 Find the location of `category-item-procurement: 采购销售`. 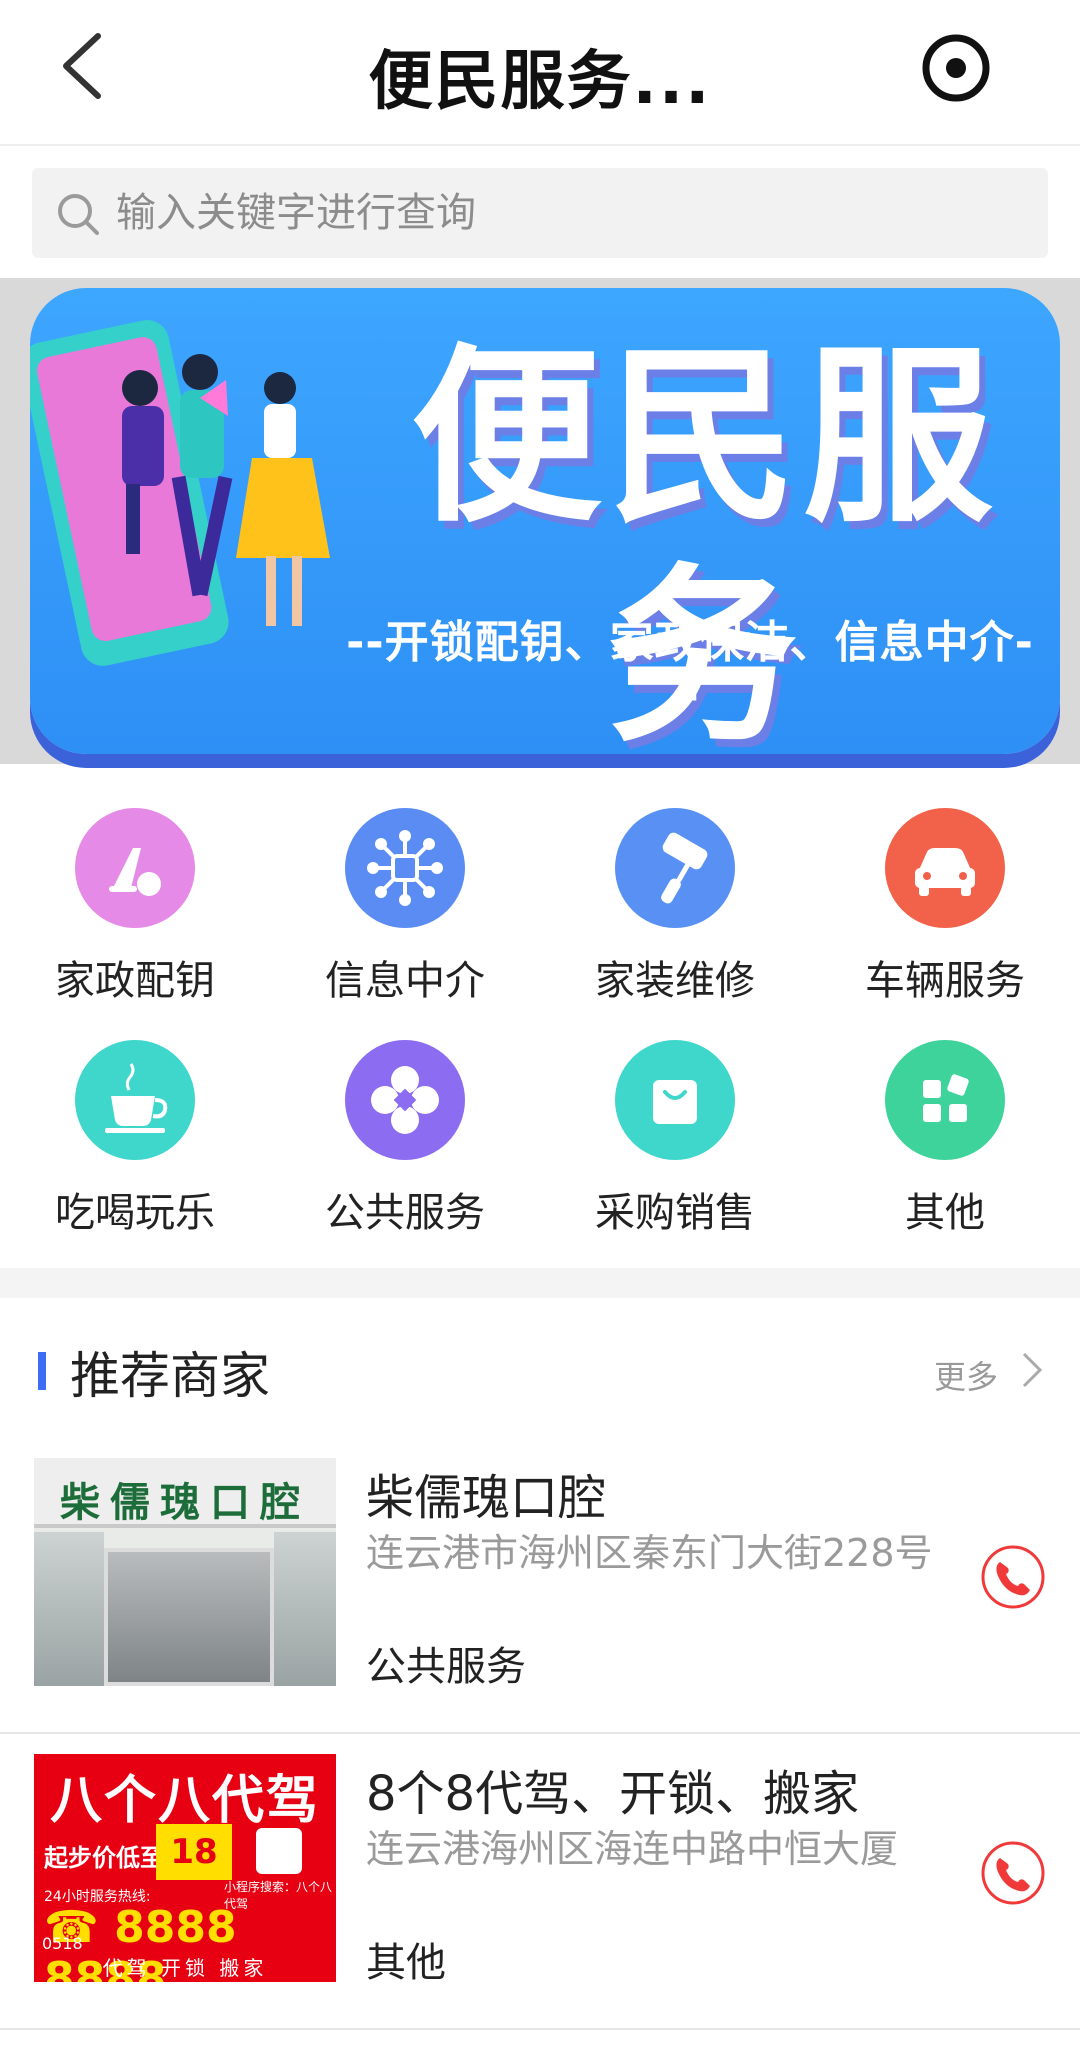

category-item-procurement: 采购销售 is located at coordinates (675, 1137).